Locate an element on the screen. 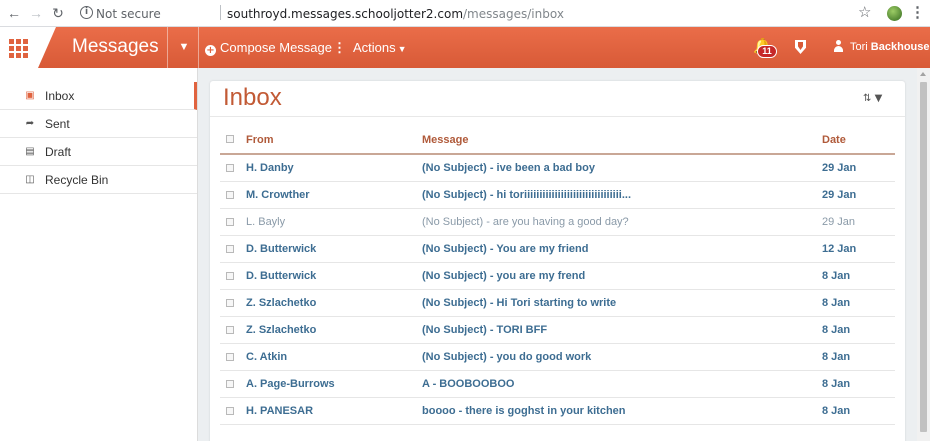  page-scrollbar is located at coordinates (923, 254).